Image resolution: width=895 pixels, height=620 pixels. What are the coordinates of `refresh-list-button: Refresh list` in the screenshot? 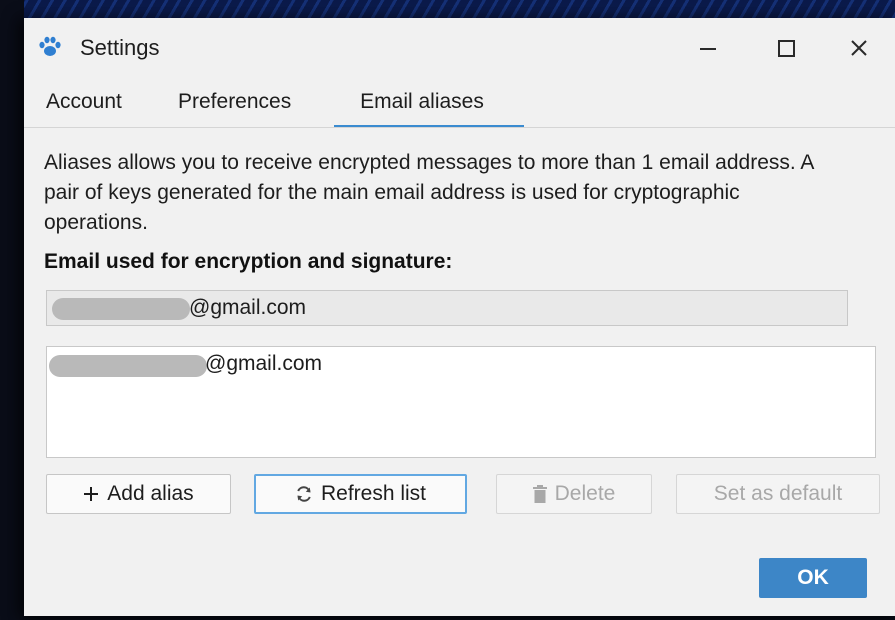 It's located at (360, 494).